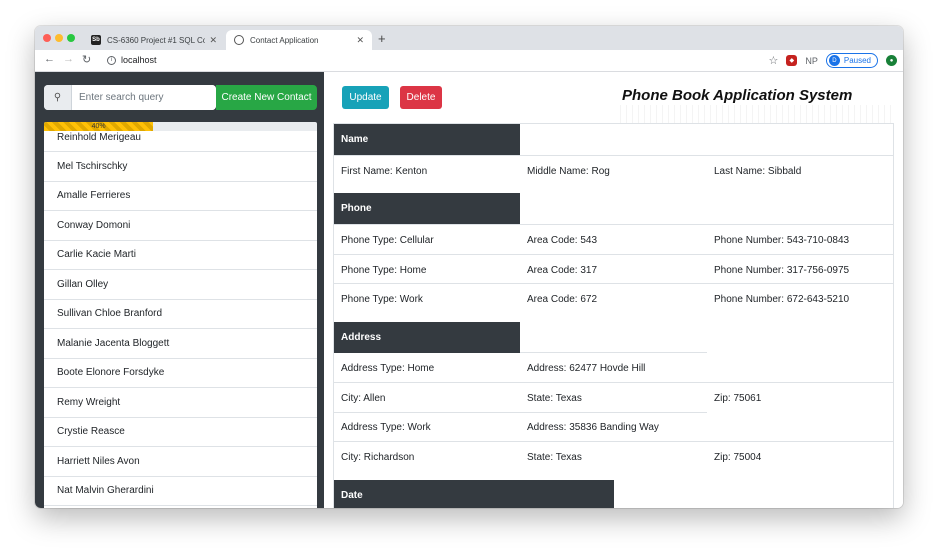  Describe the element at coordinates (239, 40) in the screenshot. I see `github-icon` at that location.